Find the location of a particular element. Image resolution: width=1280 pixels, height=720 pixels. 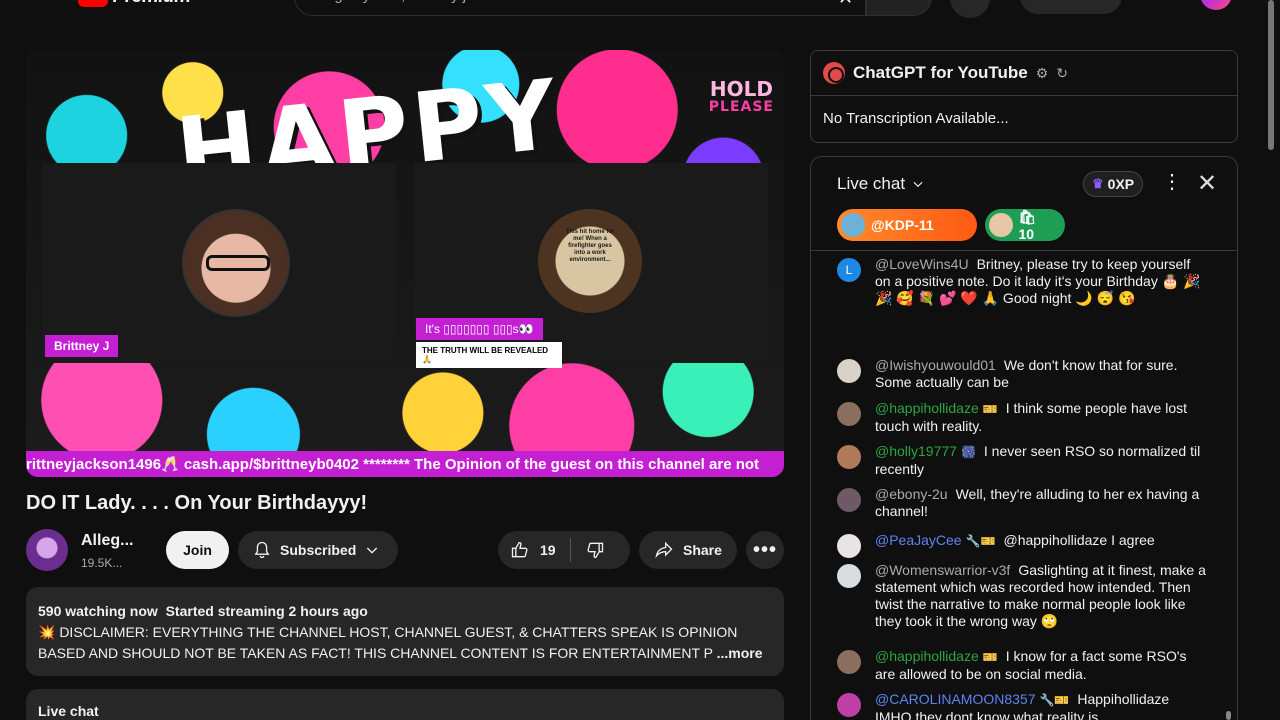

glasses-shape is located at coordinates (238, 263).